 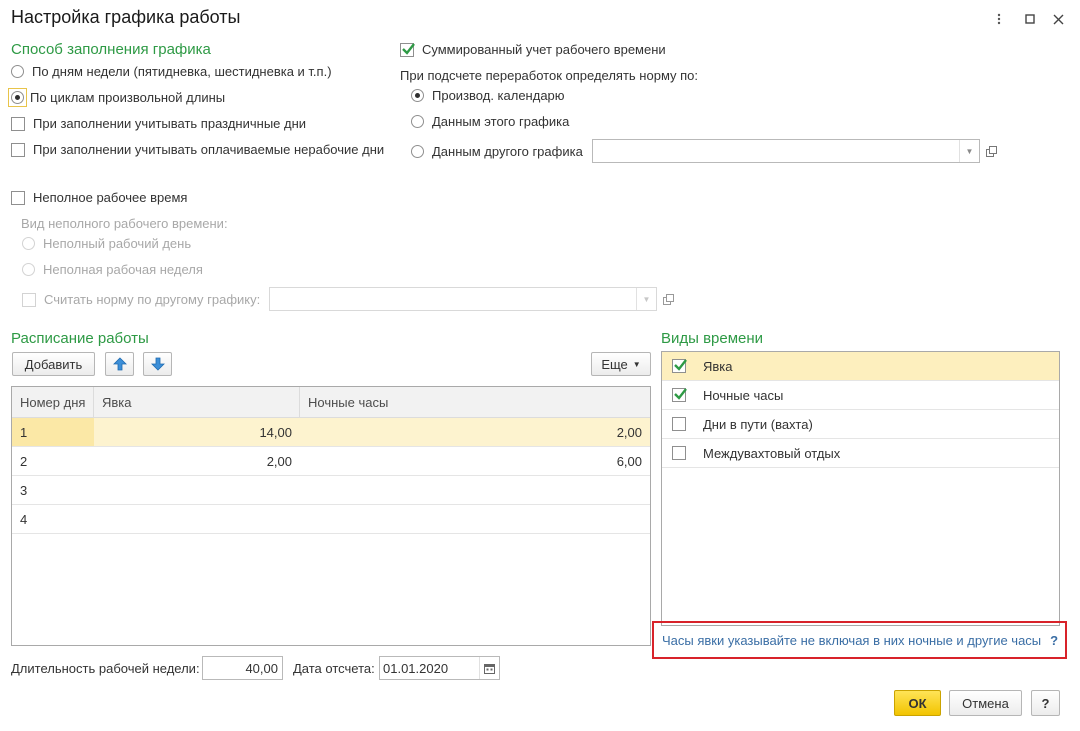 What do you see at coordinates (544, 49) in the screenshot?
I see `checkbox-label: Суммированный учет рабочего времени` at bounding box center [544, 49].